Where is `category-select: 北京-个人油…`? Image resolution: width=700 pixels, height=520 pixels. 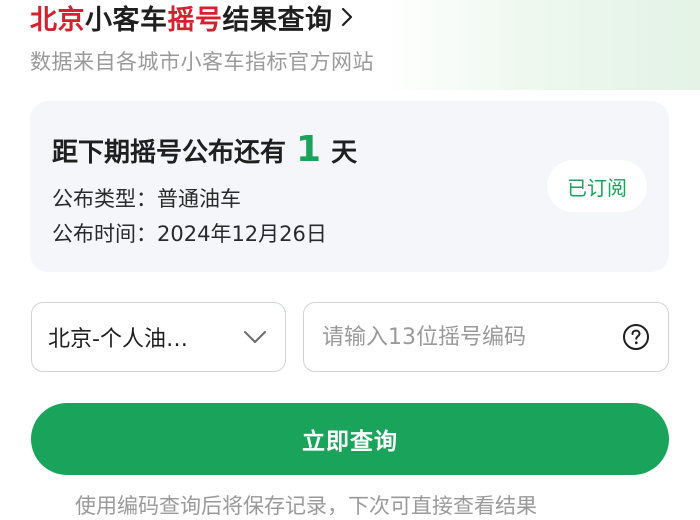
category-select: 北京-个人油… is located at coordinates (158, 337).